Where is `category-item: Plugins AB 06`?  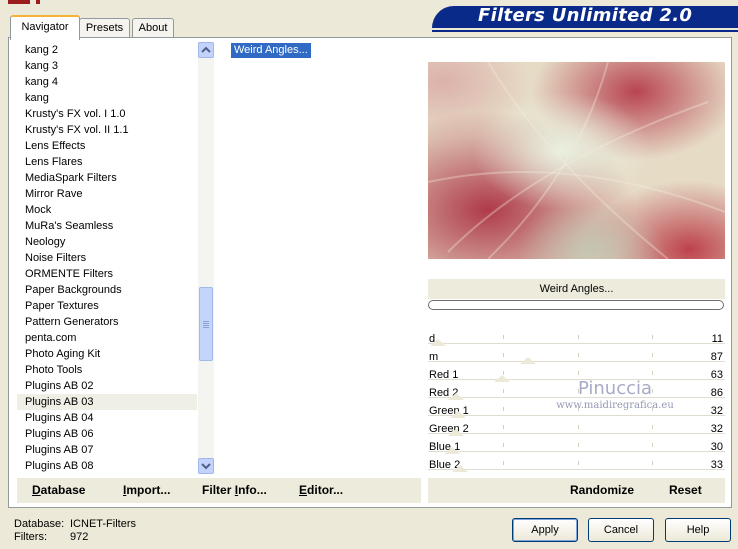 category-item: Plugins AB 06 is located at coordinates (107, 434).